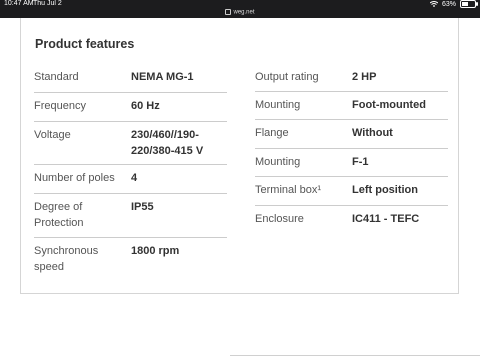  Describe the element at coordinates (389, 105) in the screenshot. I see `feature-value: Foot-mounted` at that location.